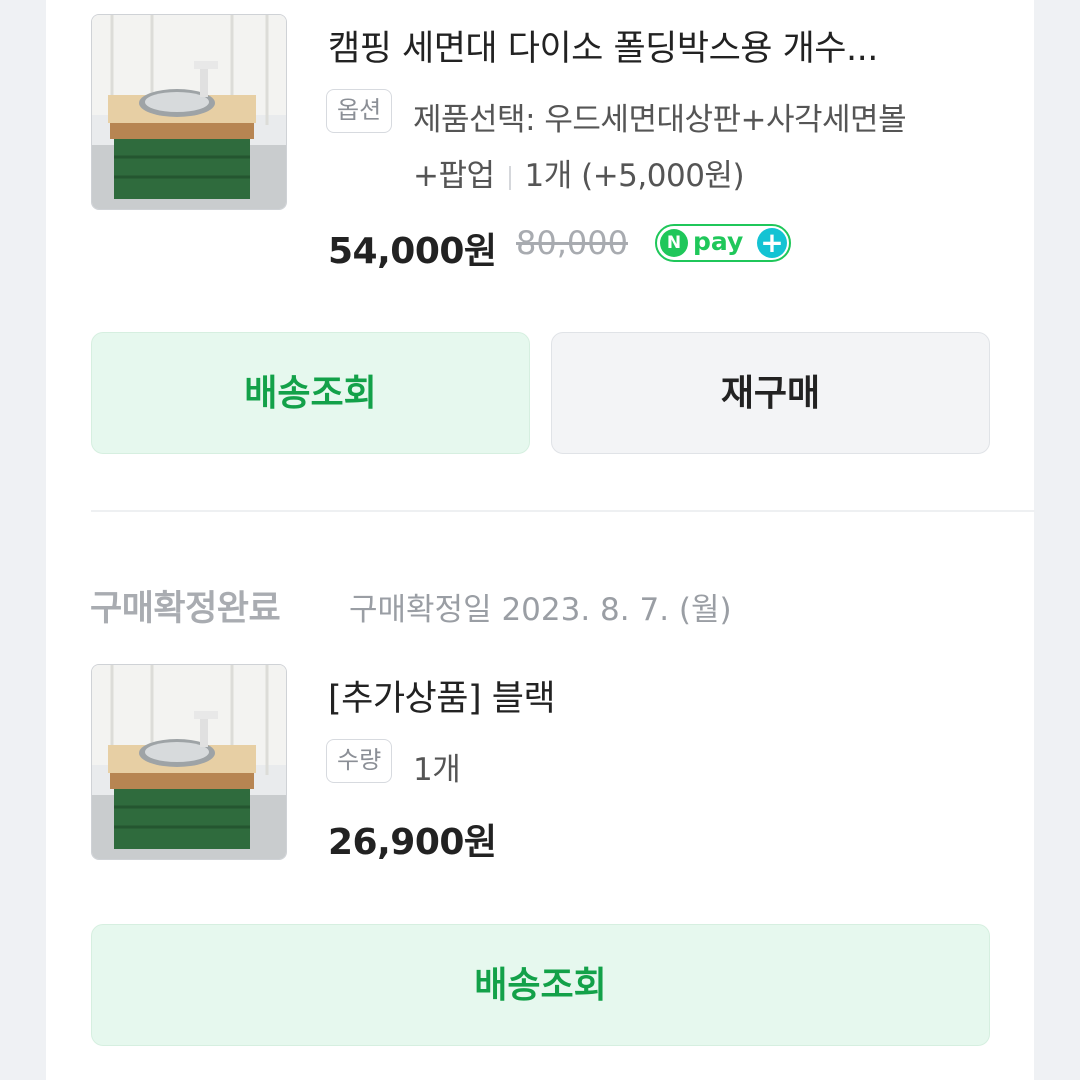 The image size is (1080, 1080). I want to click on sale-price: 26,900원, so click(412, 842).